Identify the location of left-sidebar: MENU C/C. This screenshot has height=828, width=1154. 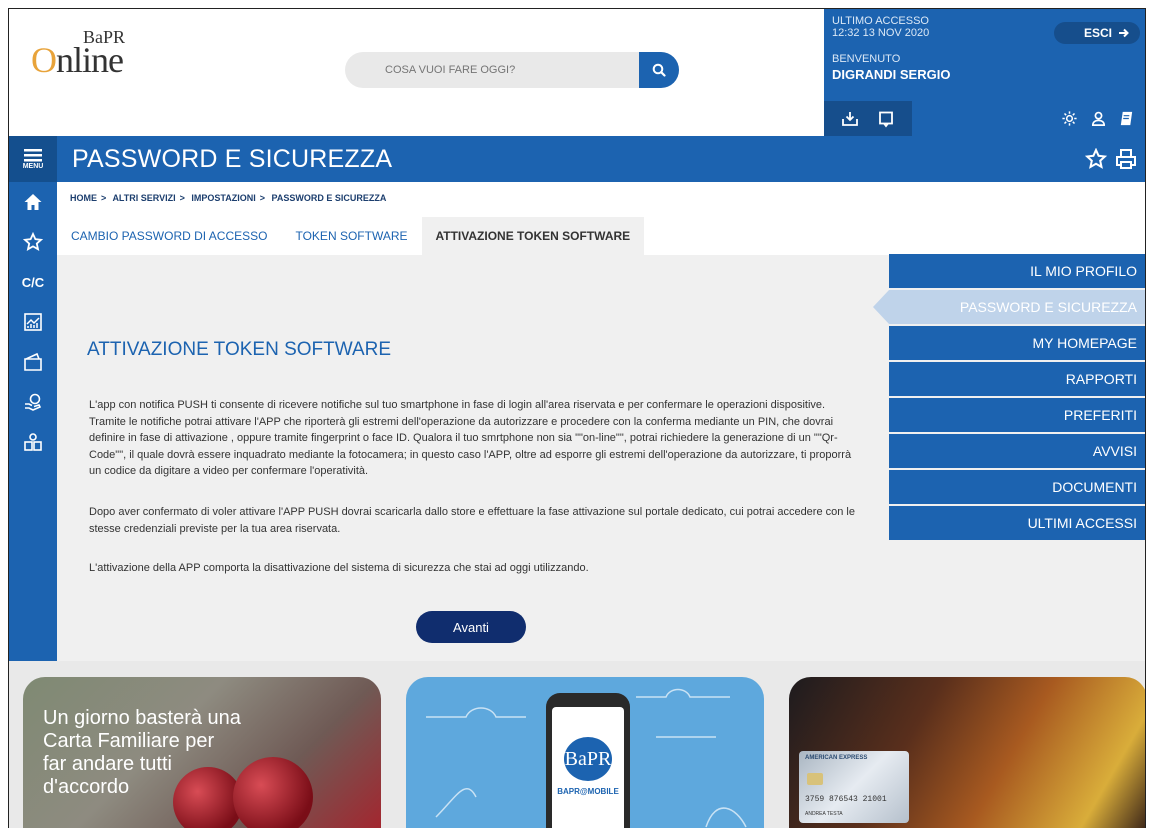
(33, 398).